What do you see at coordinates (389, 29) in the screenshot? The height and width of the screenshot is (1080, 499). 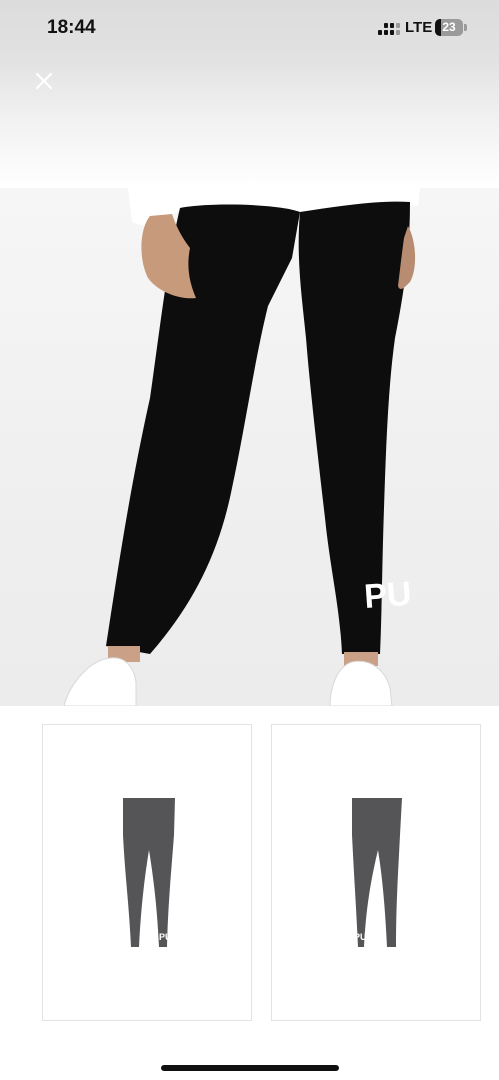 I see `signal-icon` at bounding box center [389, 29].